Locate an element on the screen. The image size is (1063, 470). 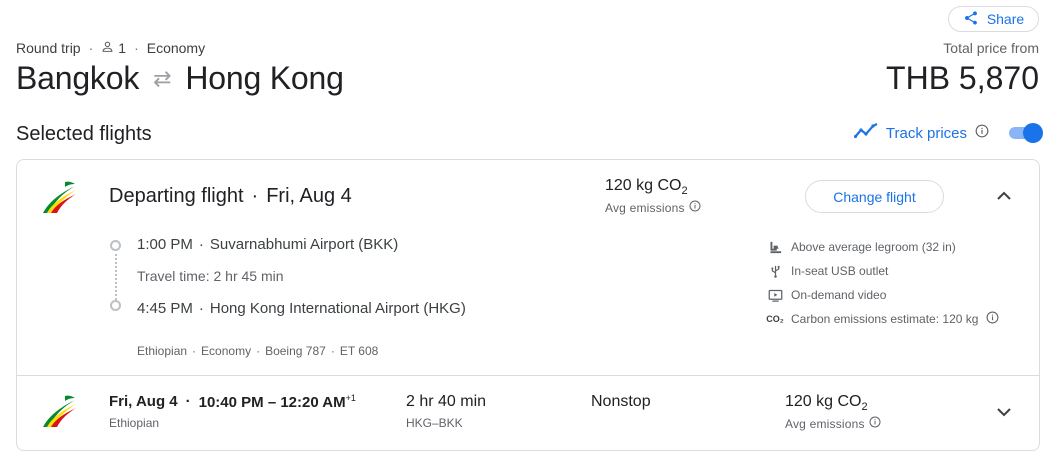
origin-city: Bangkok is located at coordinates (78, 78).